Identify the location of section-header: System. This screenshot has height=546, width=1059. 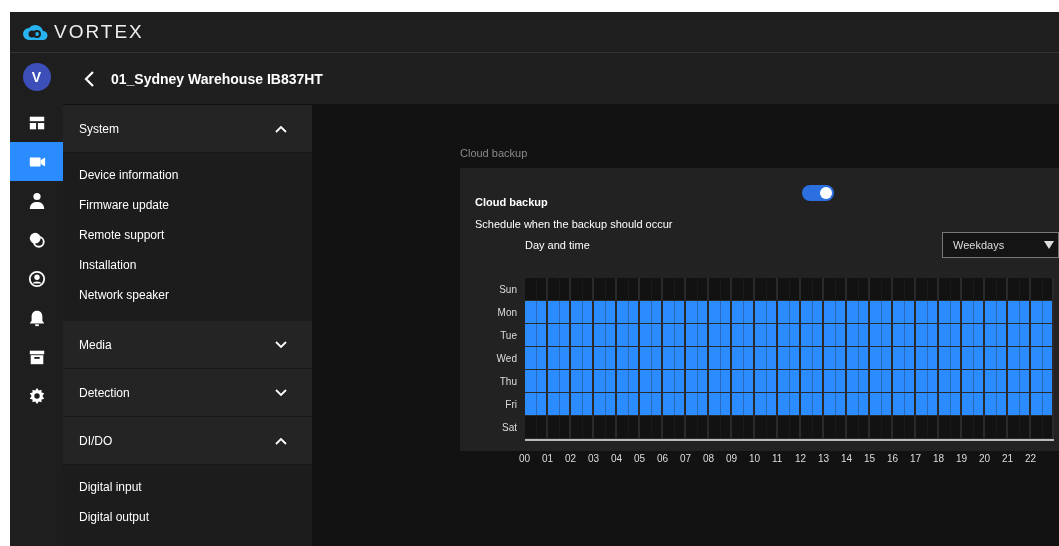
(187, 129).